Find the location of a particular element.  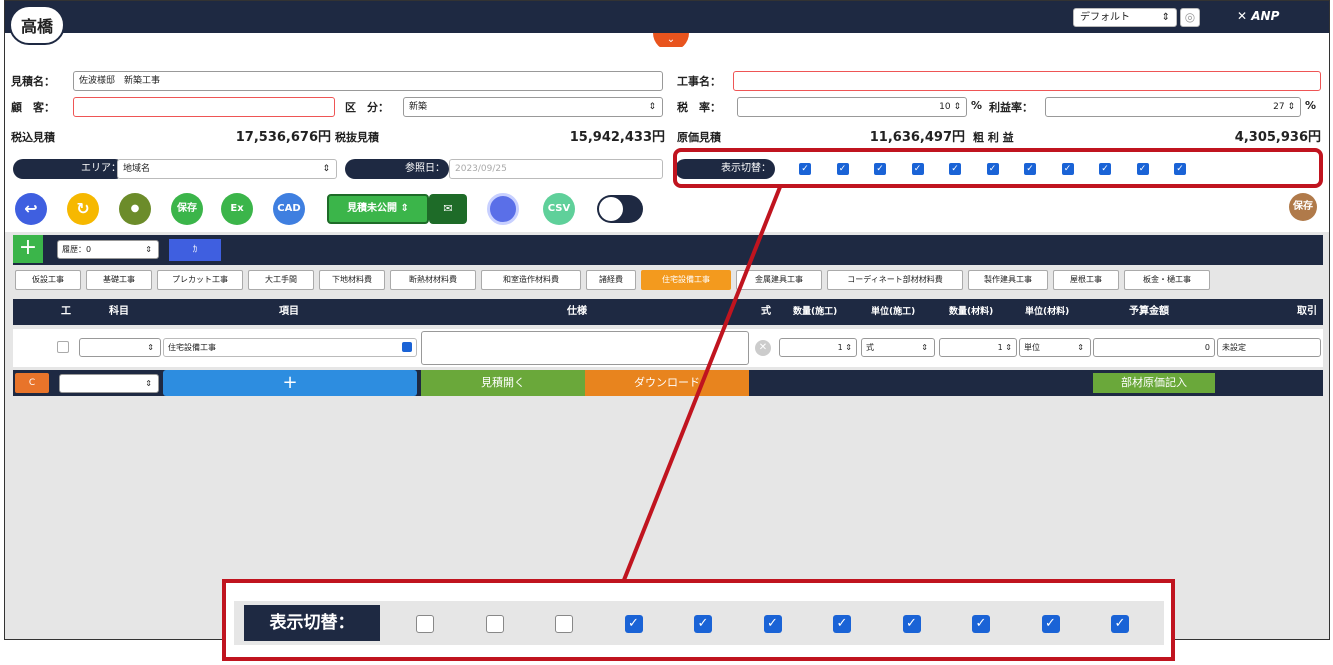

mail-icon: ✉ is located at coordinates (448, 209).